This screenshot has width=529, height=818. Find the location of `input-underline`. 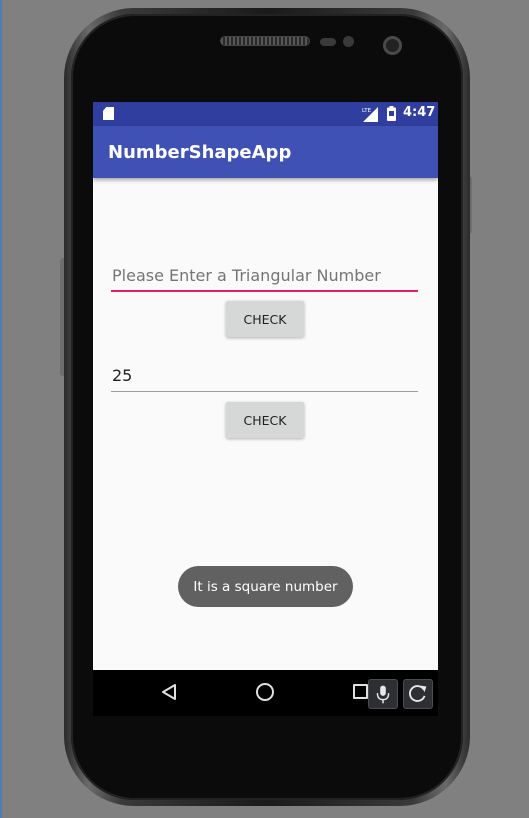

input-underline is located at coordinates (264, 391).